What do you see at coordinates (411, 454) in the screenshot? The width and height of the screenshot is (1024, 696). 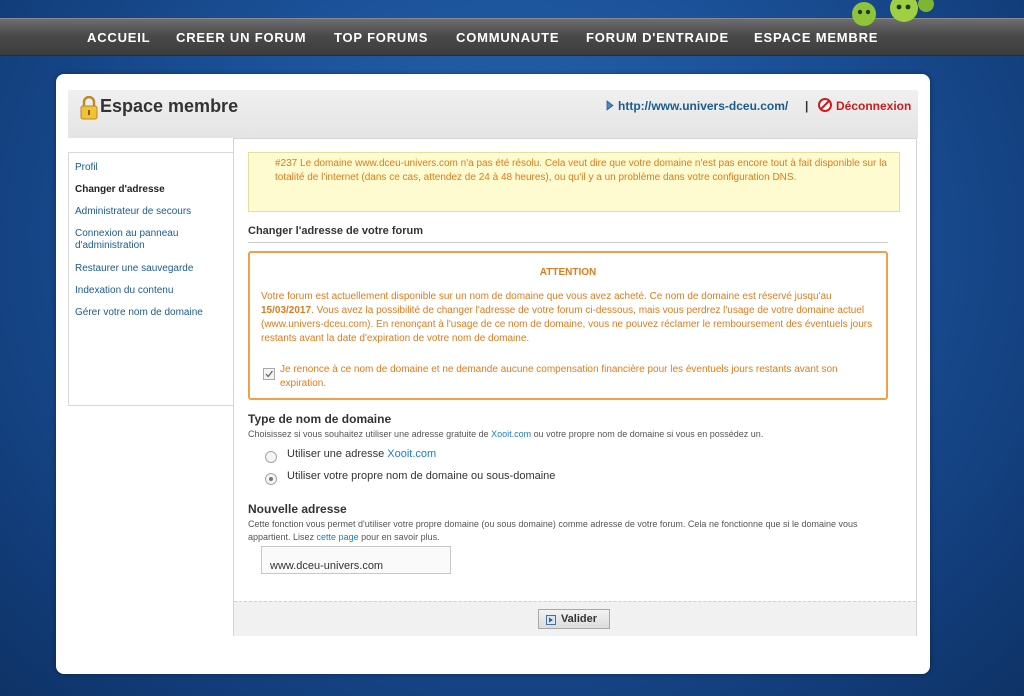 I see `radio-xooit-link: Xooit.com` at bounding box center [411, 454].